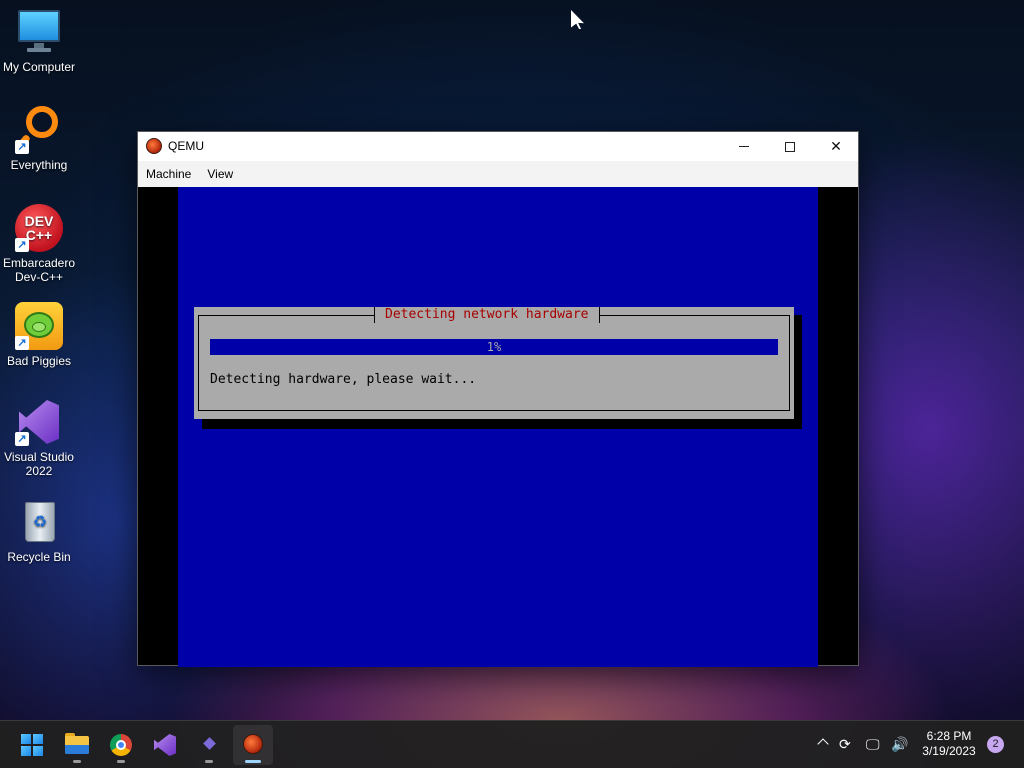 The image size is (1024, 768). I want to click on menu-view: View, so click(220, 174).